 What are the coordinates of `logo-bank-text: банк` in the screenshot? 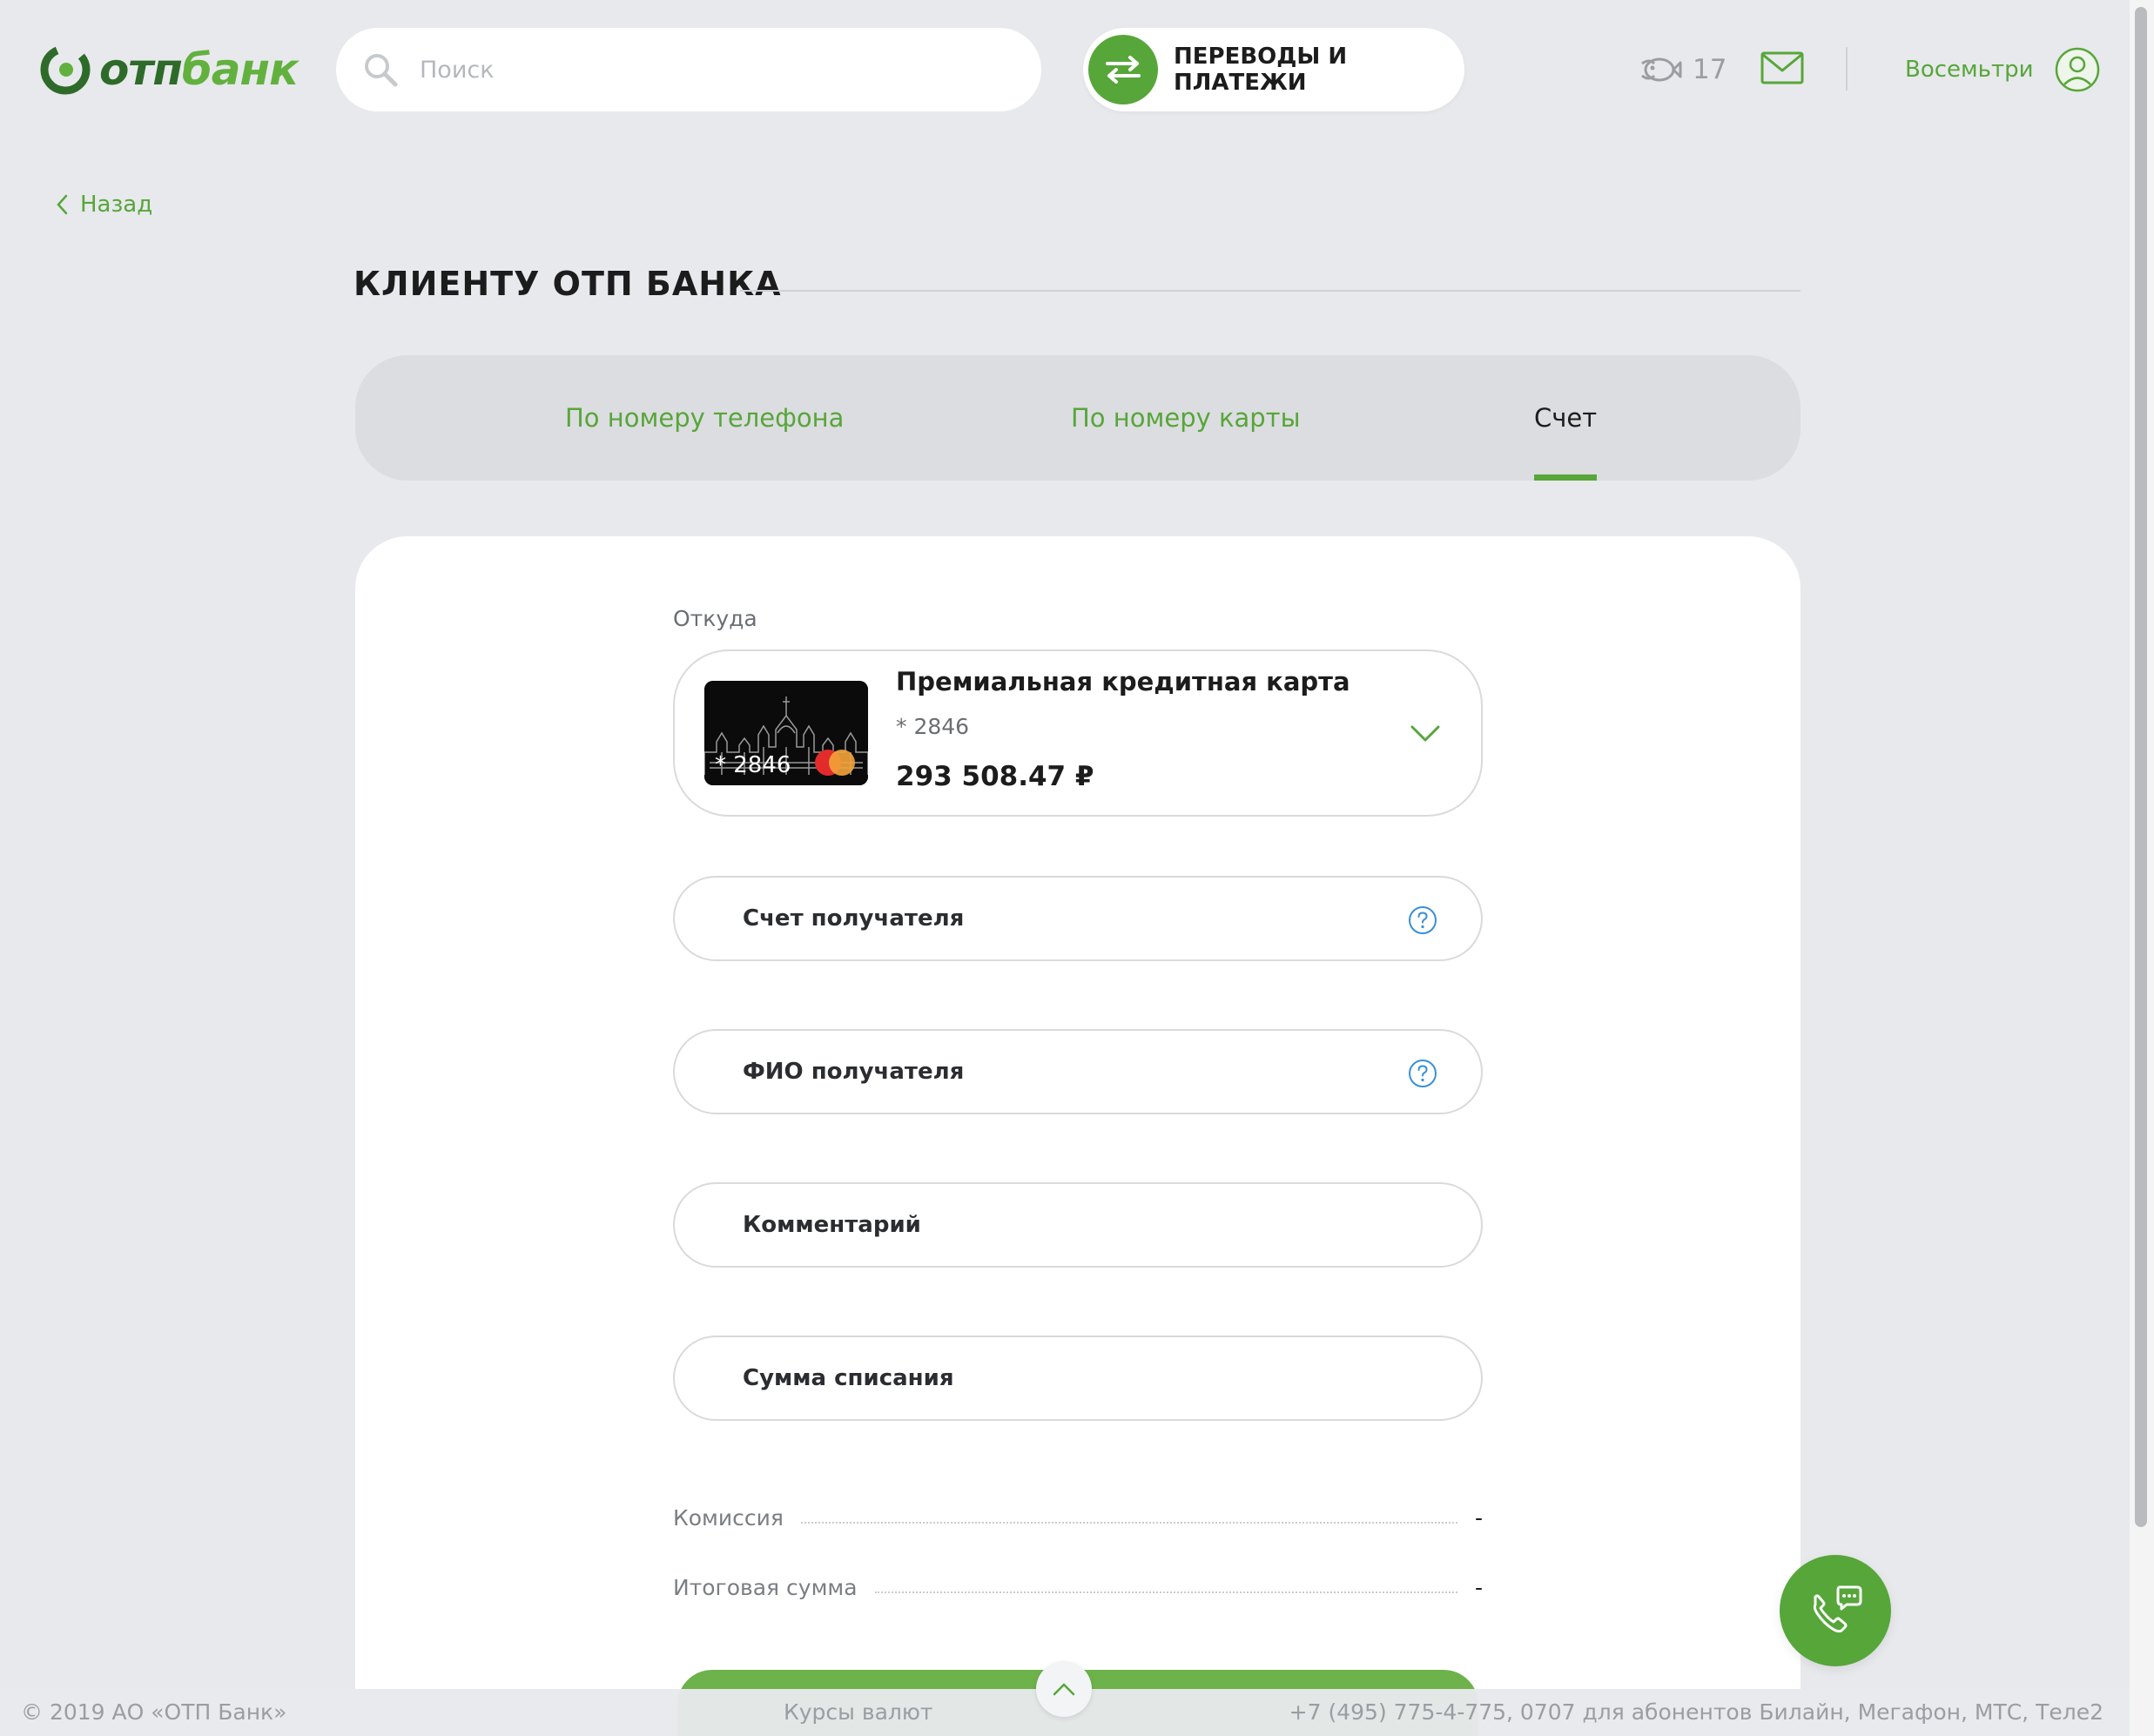 It's located at (240, 69).